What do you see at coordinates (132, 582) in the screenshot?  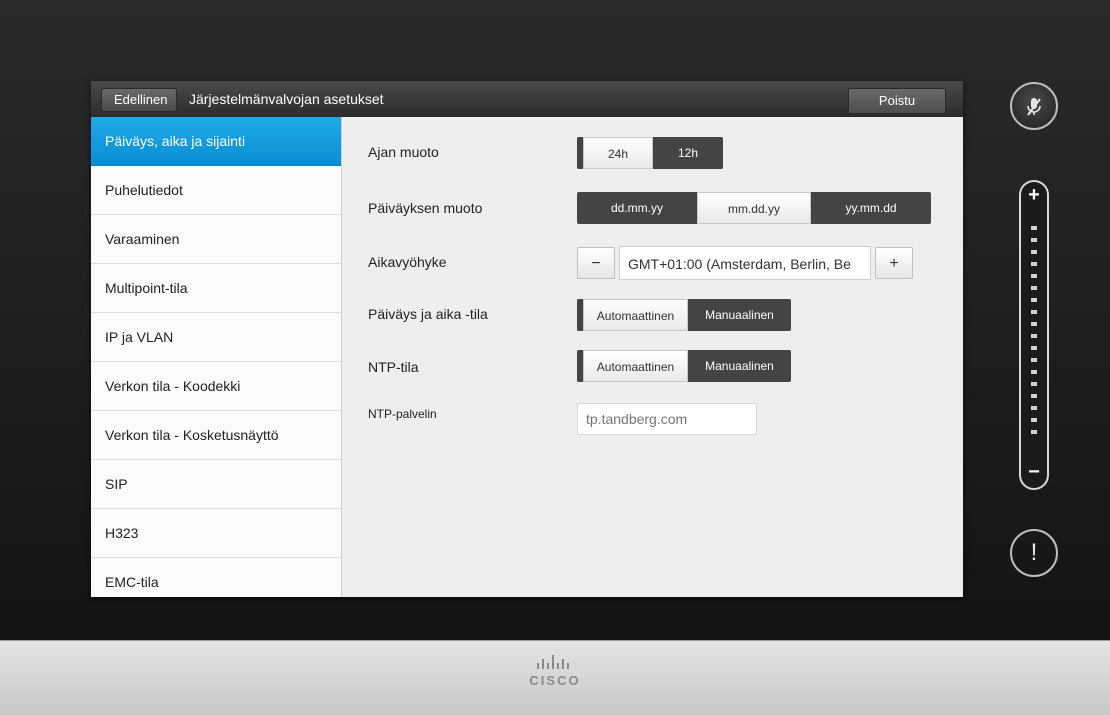 I see `sidebar-item-label: EMC-tila` at bounding box center [132, 582].